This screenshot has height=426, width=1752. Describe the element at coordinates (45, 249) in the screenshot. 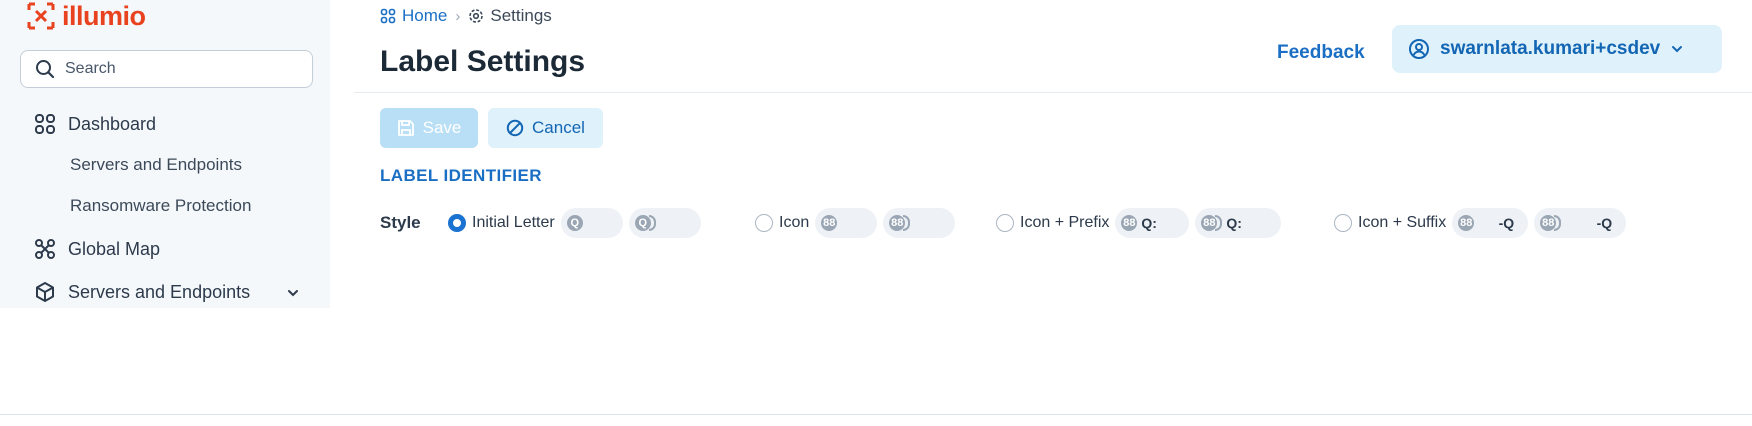

I see `global-map-icon` at that location.